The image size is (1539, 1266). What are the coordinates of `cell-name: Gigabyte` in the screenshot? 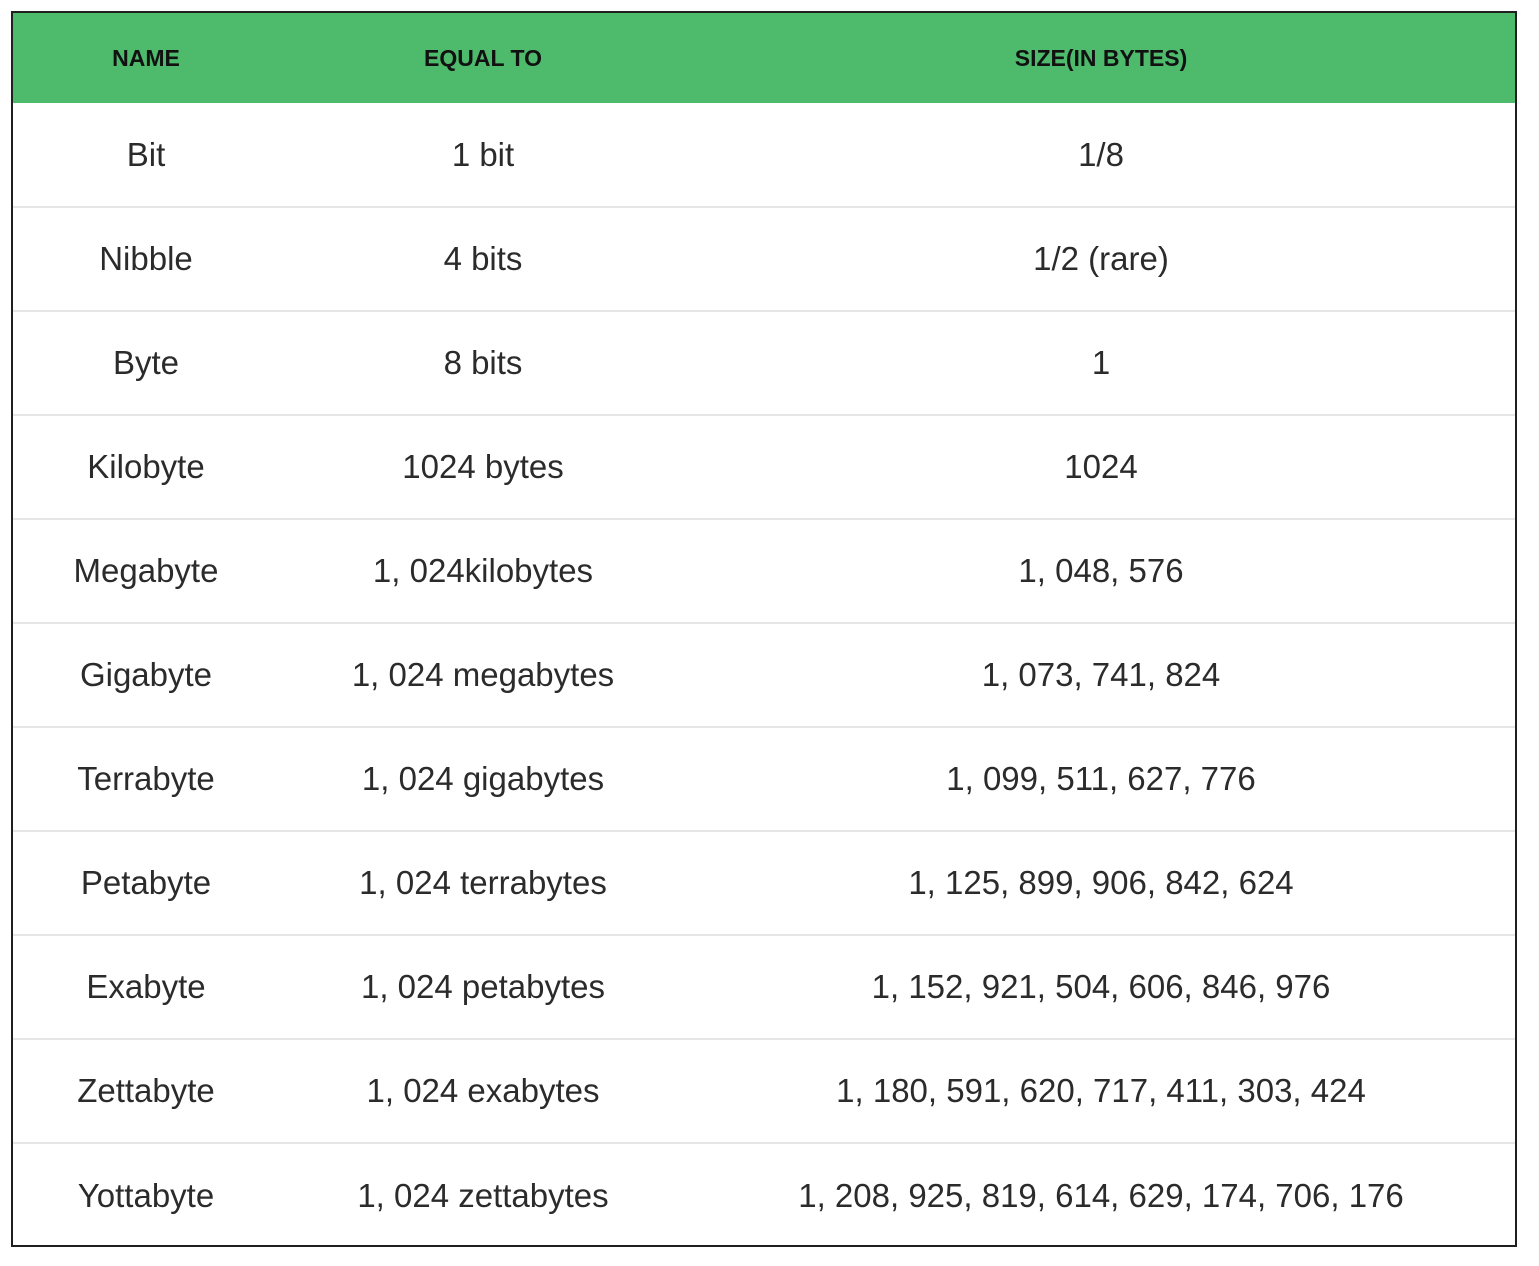 It's located at (146, 674).